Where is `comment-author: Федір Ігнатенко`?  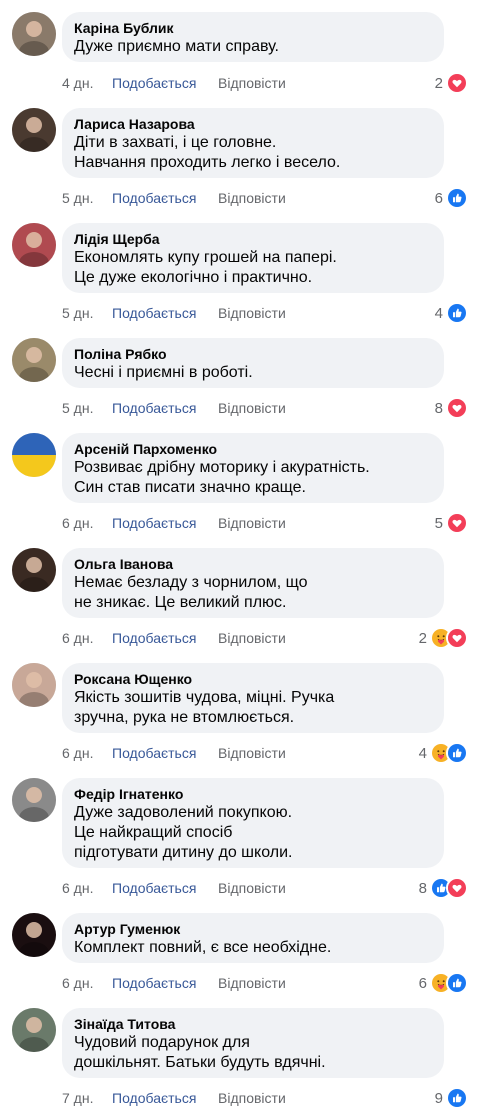 comment-author: Федір Ігнатенко is located at coordinates (253, 794).